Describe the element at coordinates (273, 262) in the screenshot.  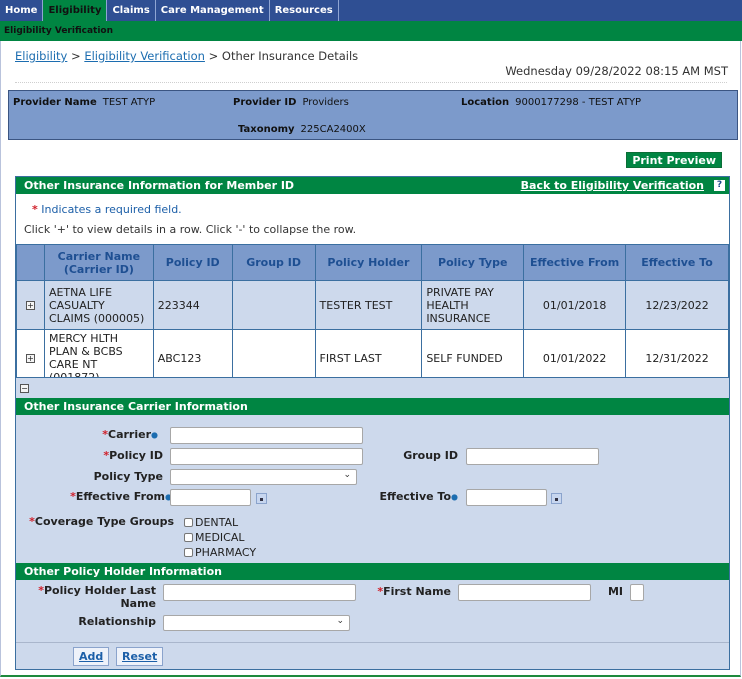
I see `col-group-id: Group ID` at that location.